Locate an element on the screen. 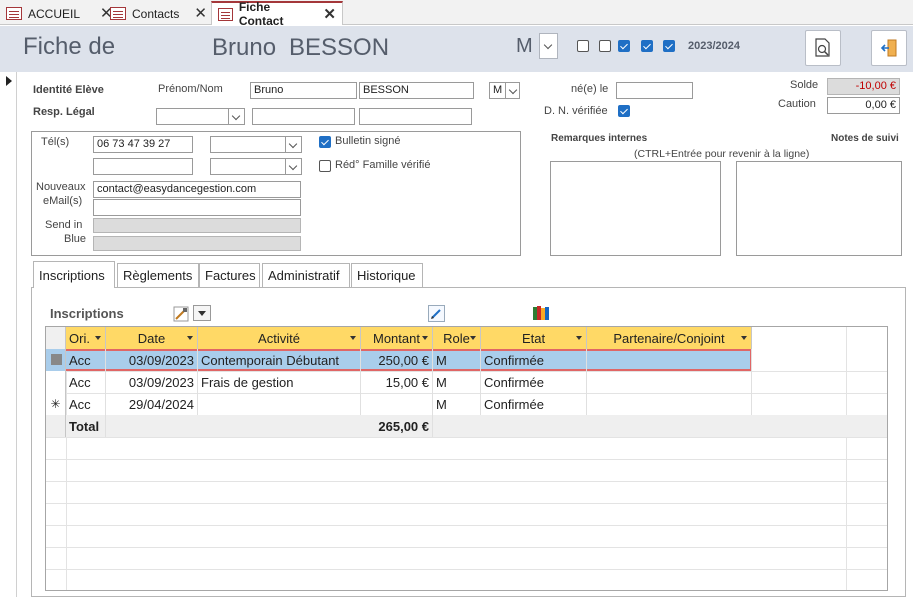  family-verified-label: Réd° Famille vérifié is located at coordinates (383, 165).